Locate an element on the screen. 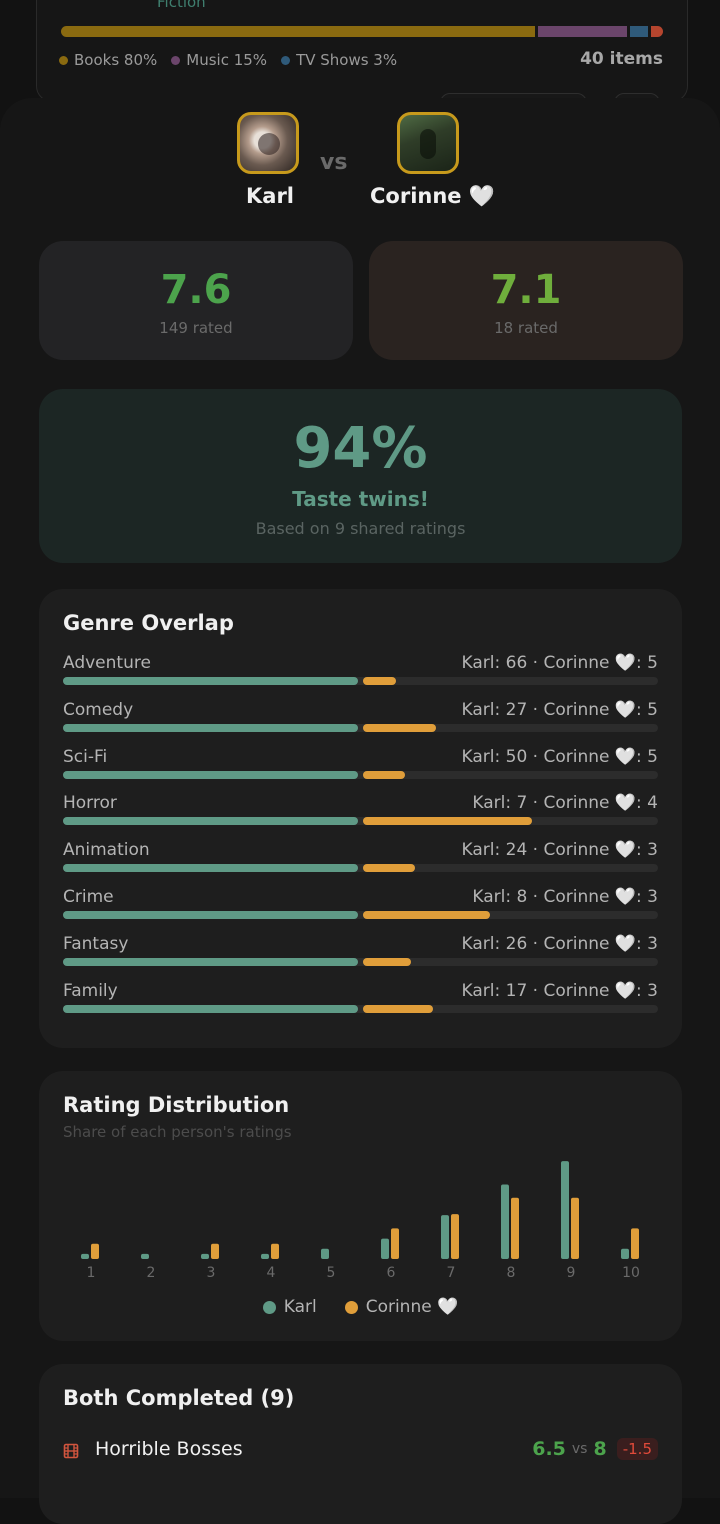  score-card-corinne: 7.1 18 rated is located at coordinates (526, 300).